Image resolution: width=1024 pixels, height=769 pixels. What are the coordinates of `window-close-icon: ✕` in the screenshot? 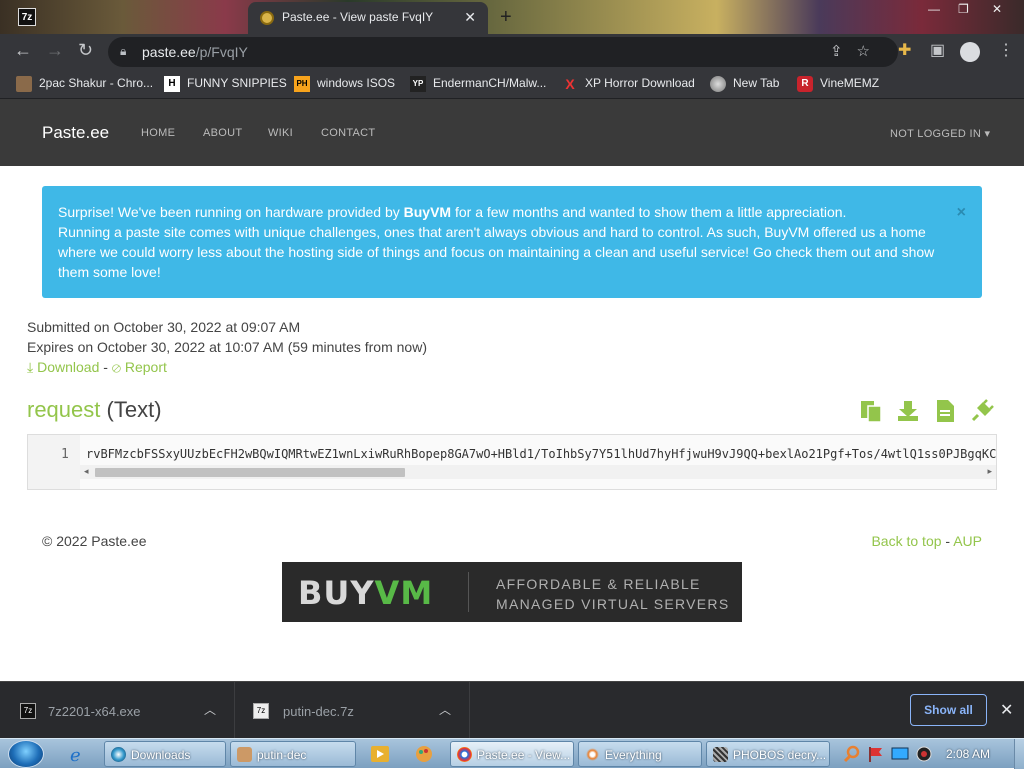 It's located at (997, 9).